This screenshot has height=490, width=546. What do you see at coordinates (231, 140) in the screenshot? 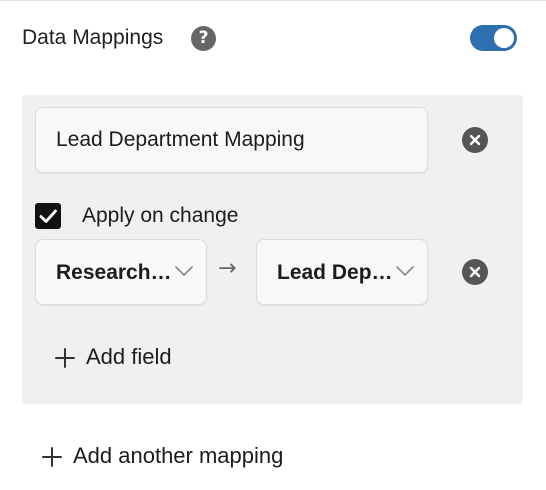
I see `mapping-name-input` at bounding box center [231, 140].